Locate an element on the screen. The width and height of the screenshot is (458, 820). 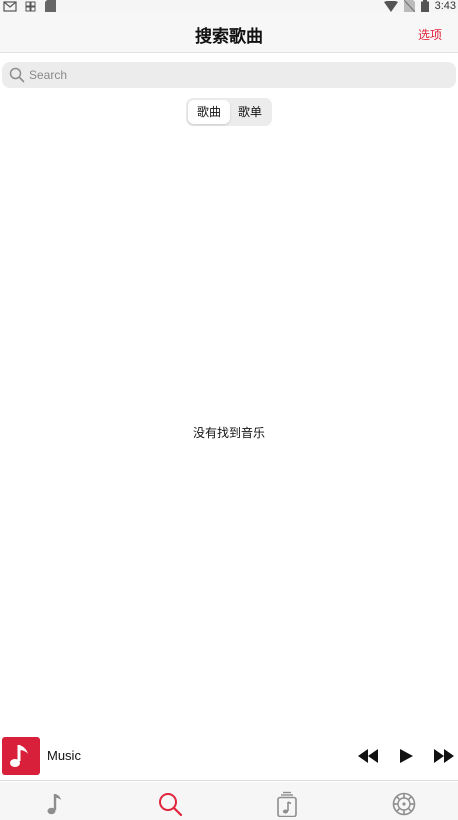
music-note-icon is located at coordinates (19, 756).